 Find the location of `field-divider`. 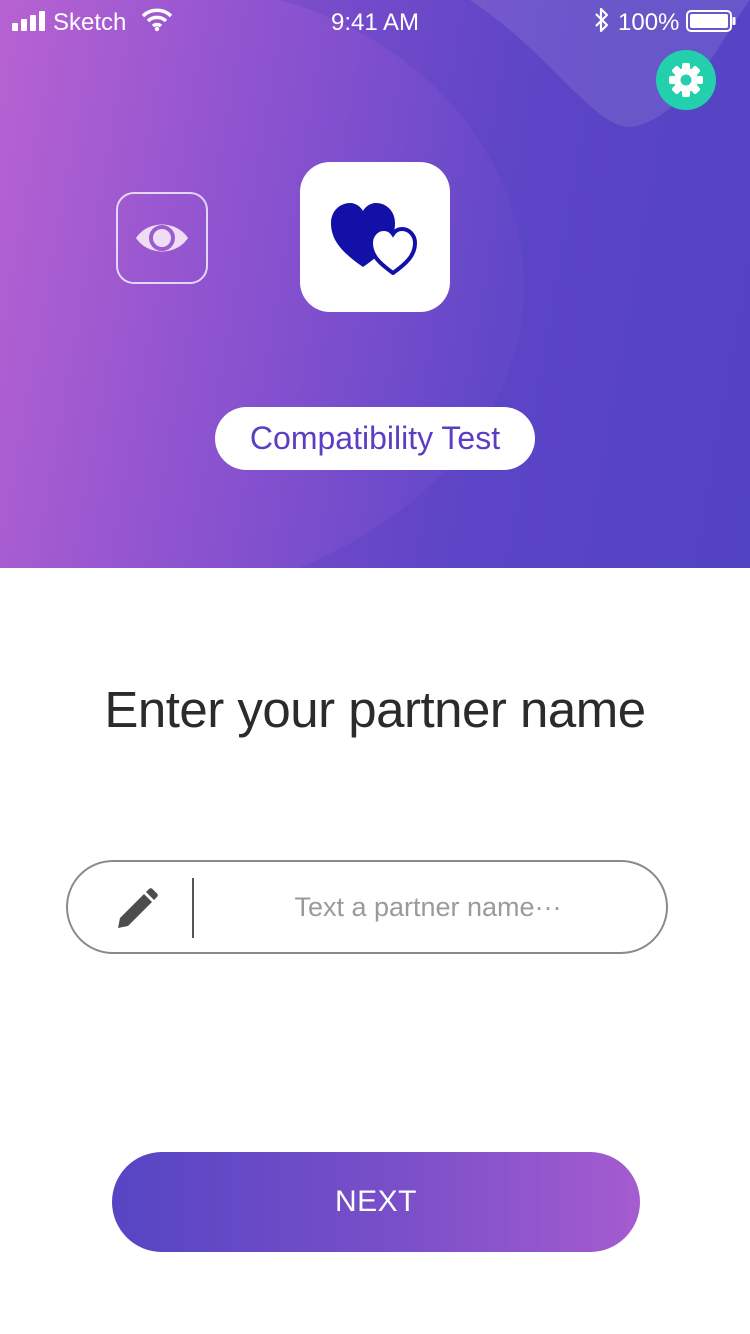

field-divider is located at coordinates (193, 908).